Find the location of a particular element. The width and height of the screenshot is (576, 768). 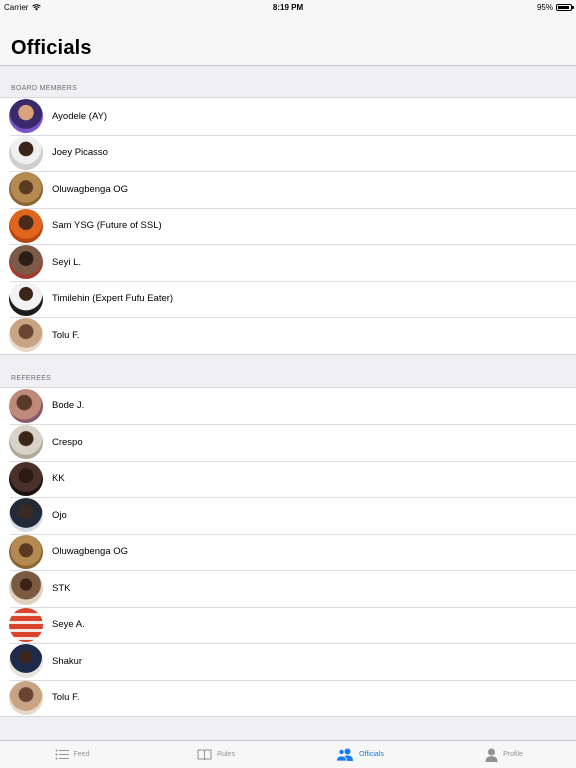

list-item: Ojo is located at coordinates (288, 515).